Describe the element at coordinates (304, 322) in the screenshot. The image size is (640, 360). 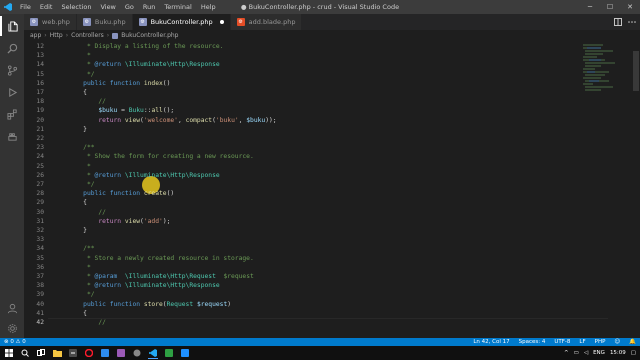
I see `code-line: 42 //` at that location.